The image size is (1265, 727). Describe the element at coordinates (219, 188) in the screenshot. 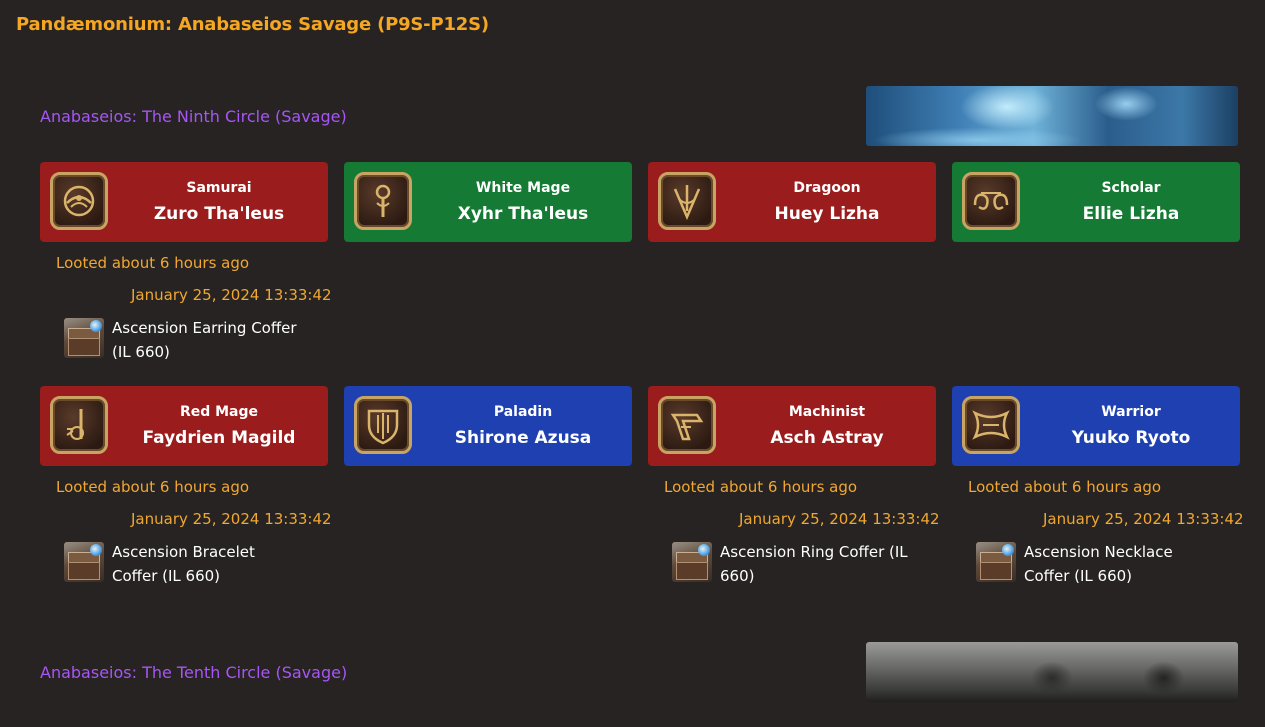

I see `job-name: Samurai` at that location.